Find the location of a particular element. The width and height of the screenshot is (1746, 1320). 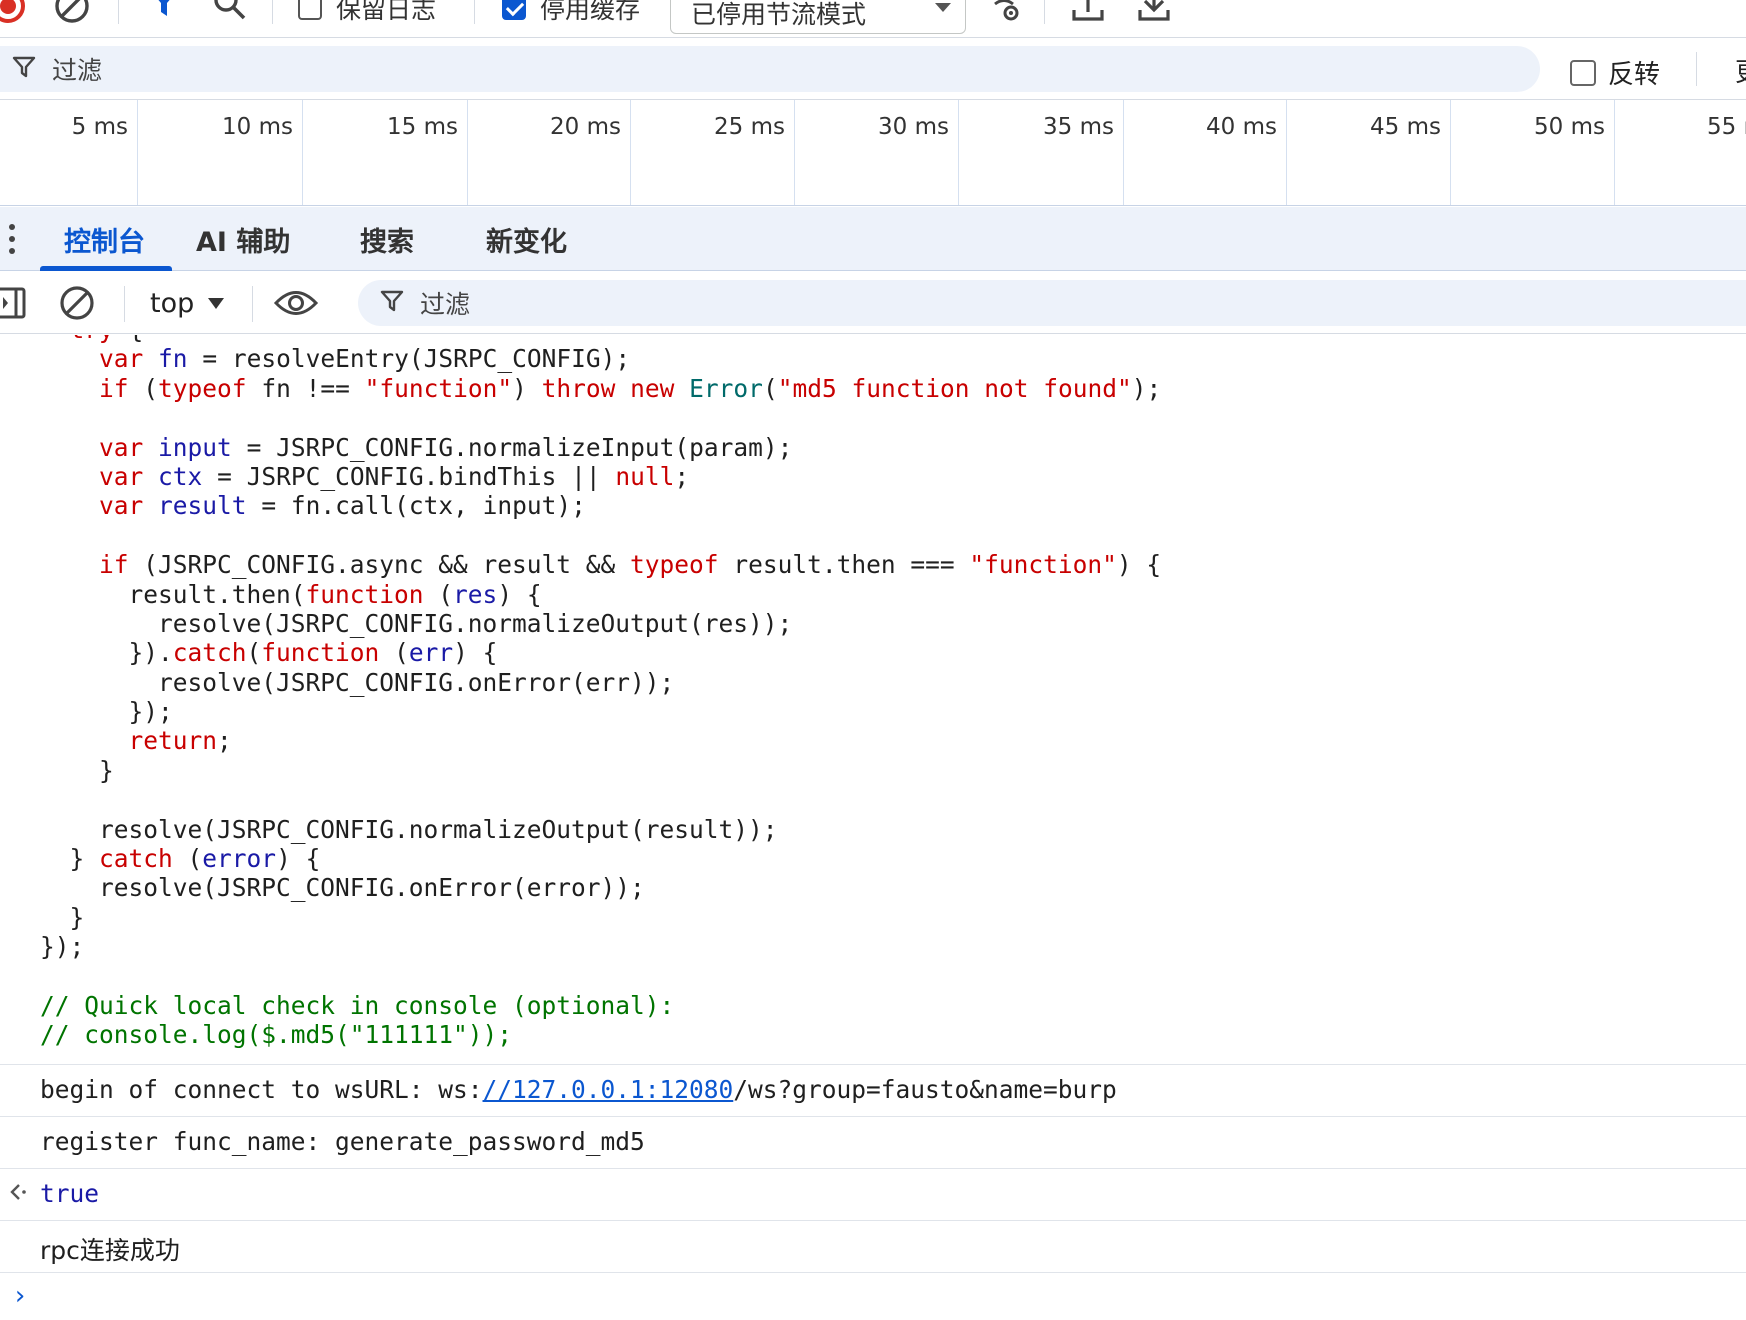

caret-down-icon is located at coordinates (216, 303).